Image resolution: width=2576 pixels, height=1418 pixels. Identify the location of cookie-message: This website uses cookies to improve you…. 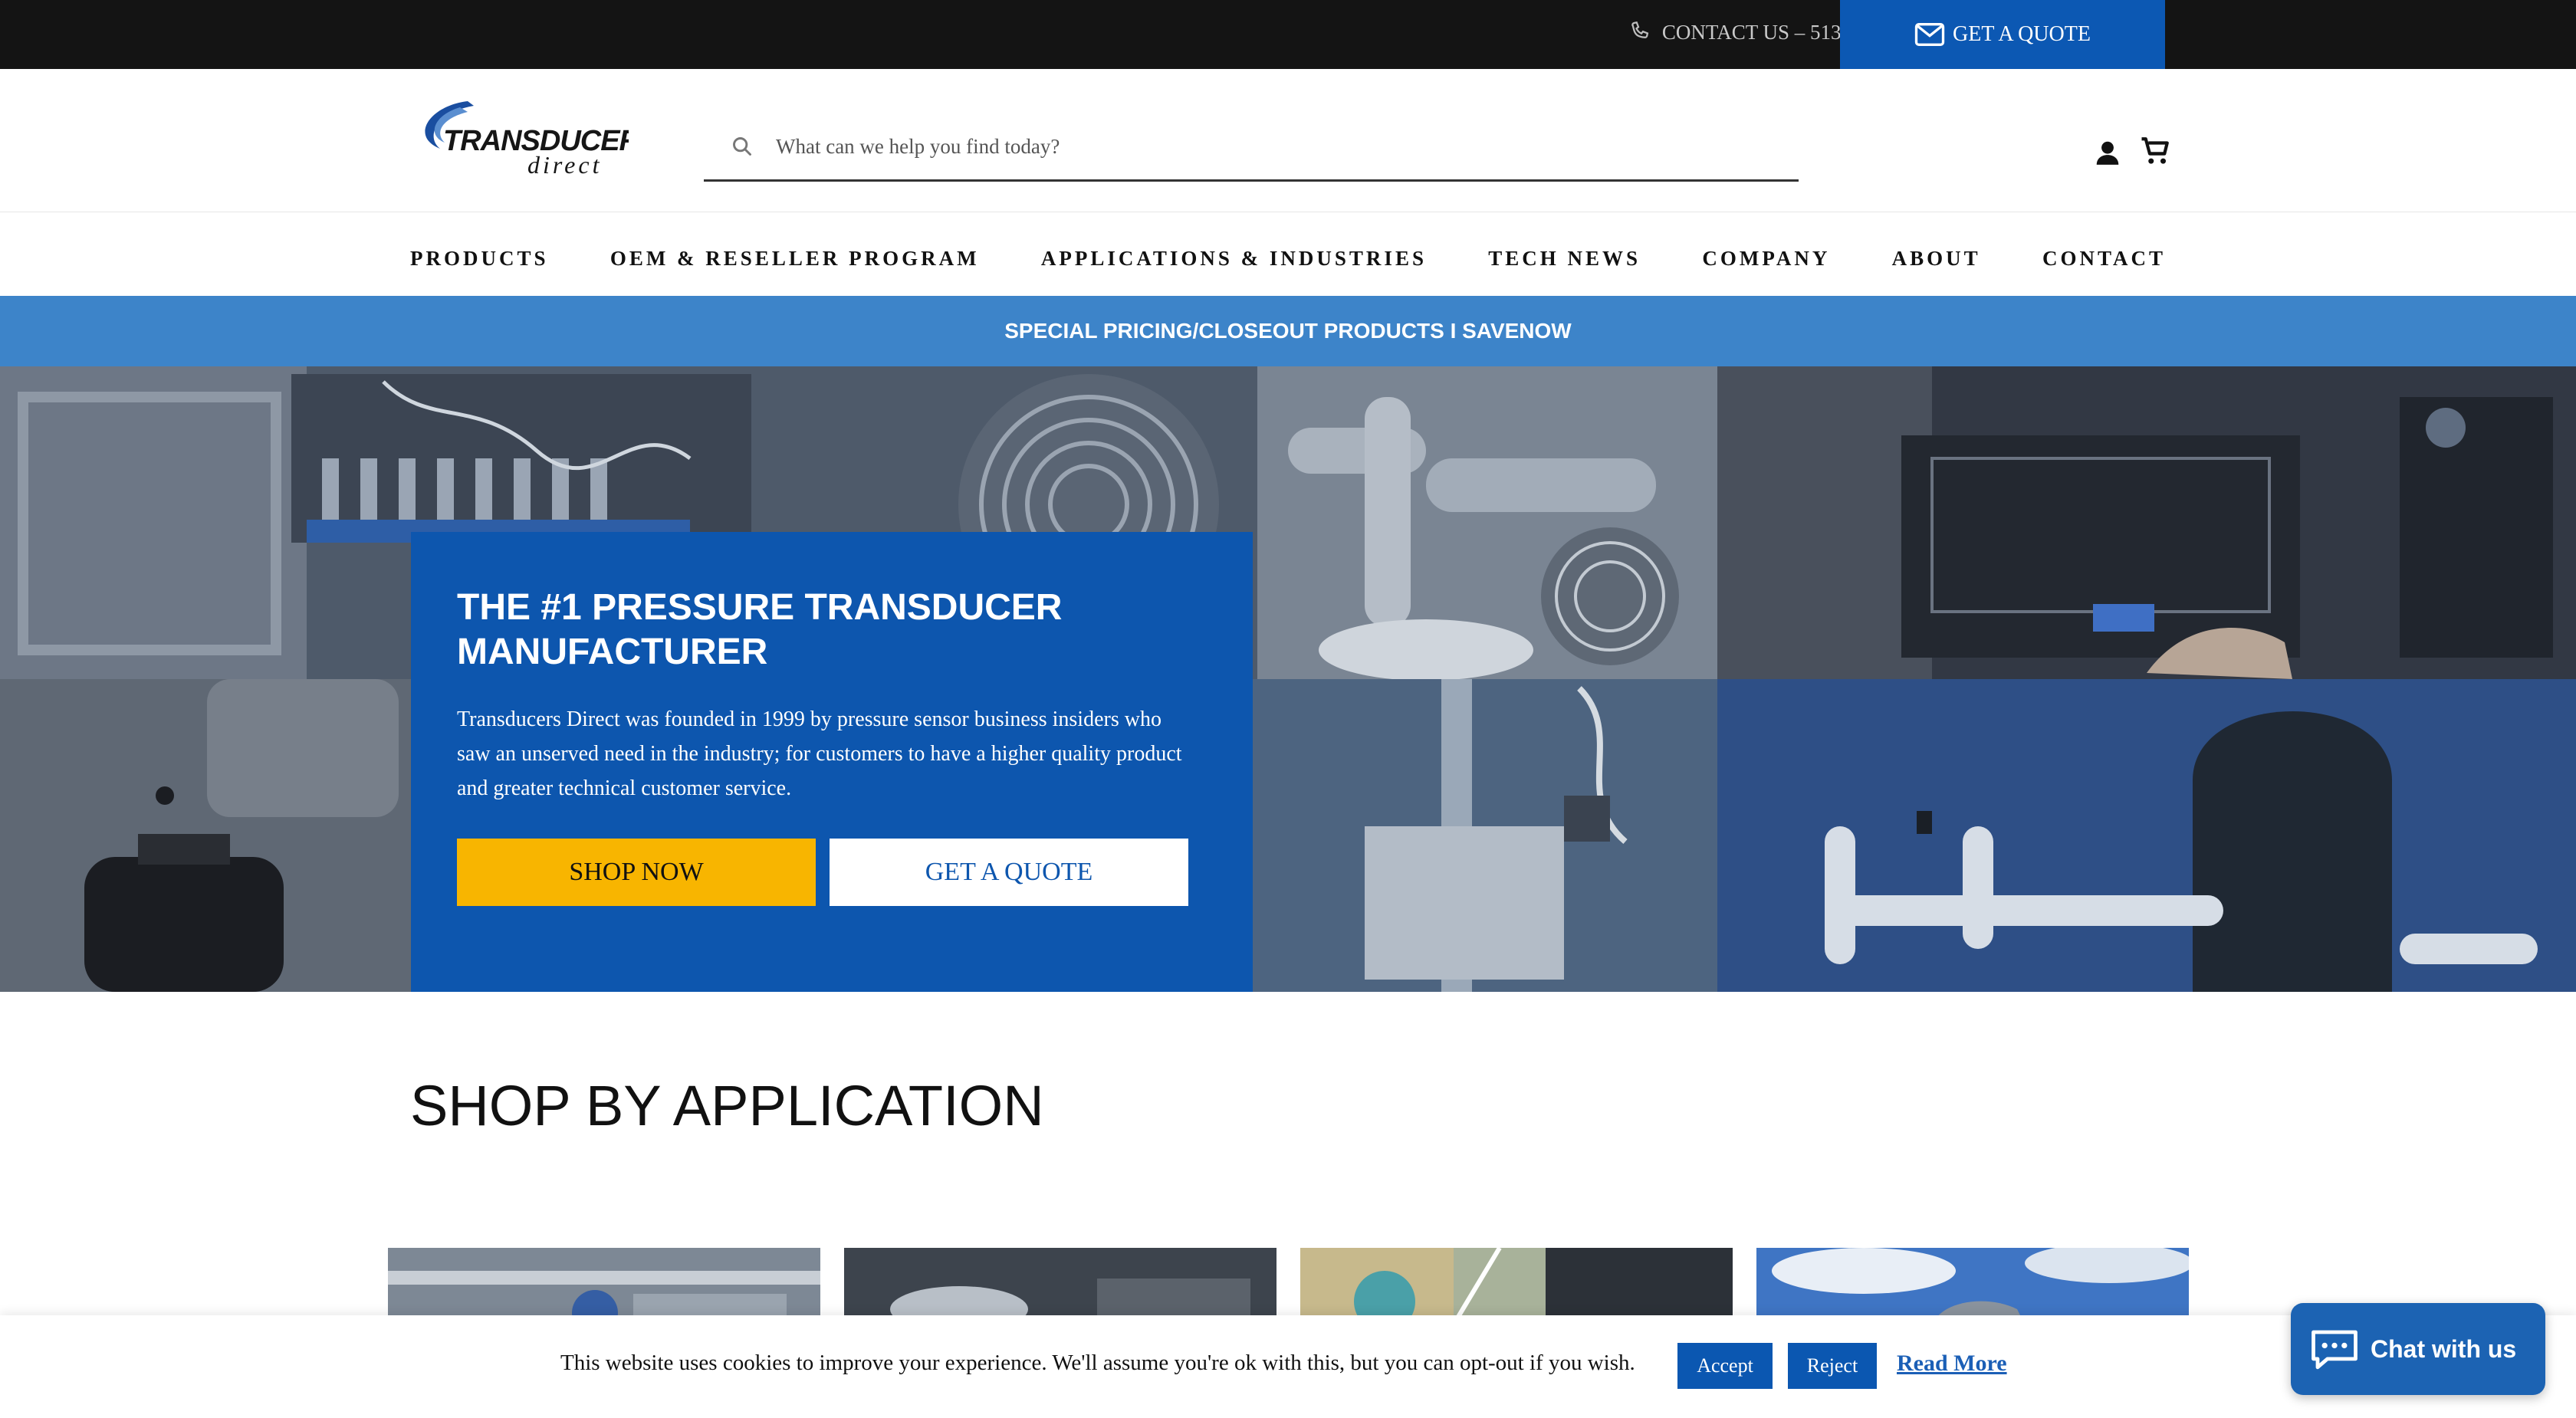
(1097, 1363).